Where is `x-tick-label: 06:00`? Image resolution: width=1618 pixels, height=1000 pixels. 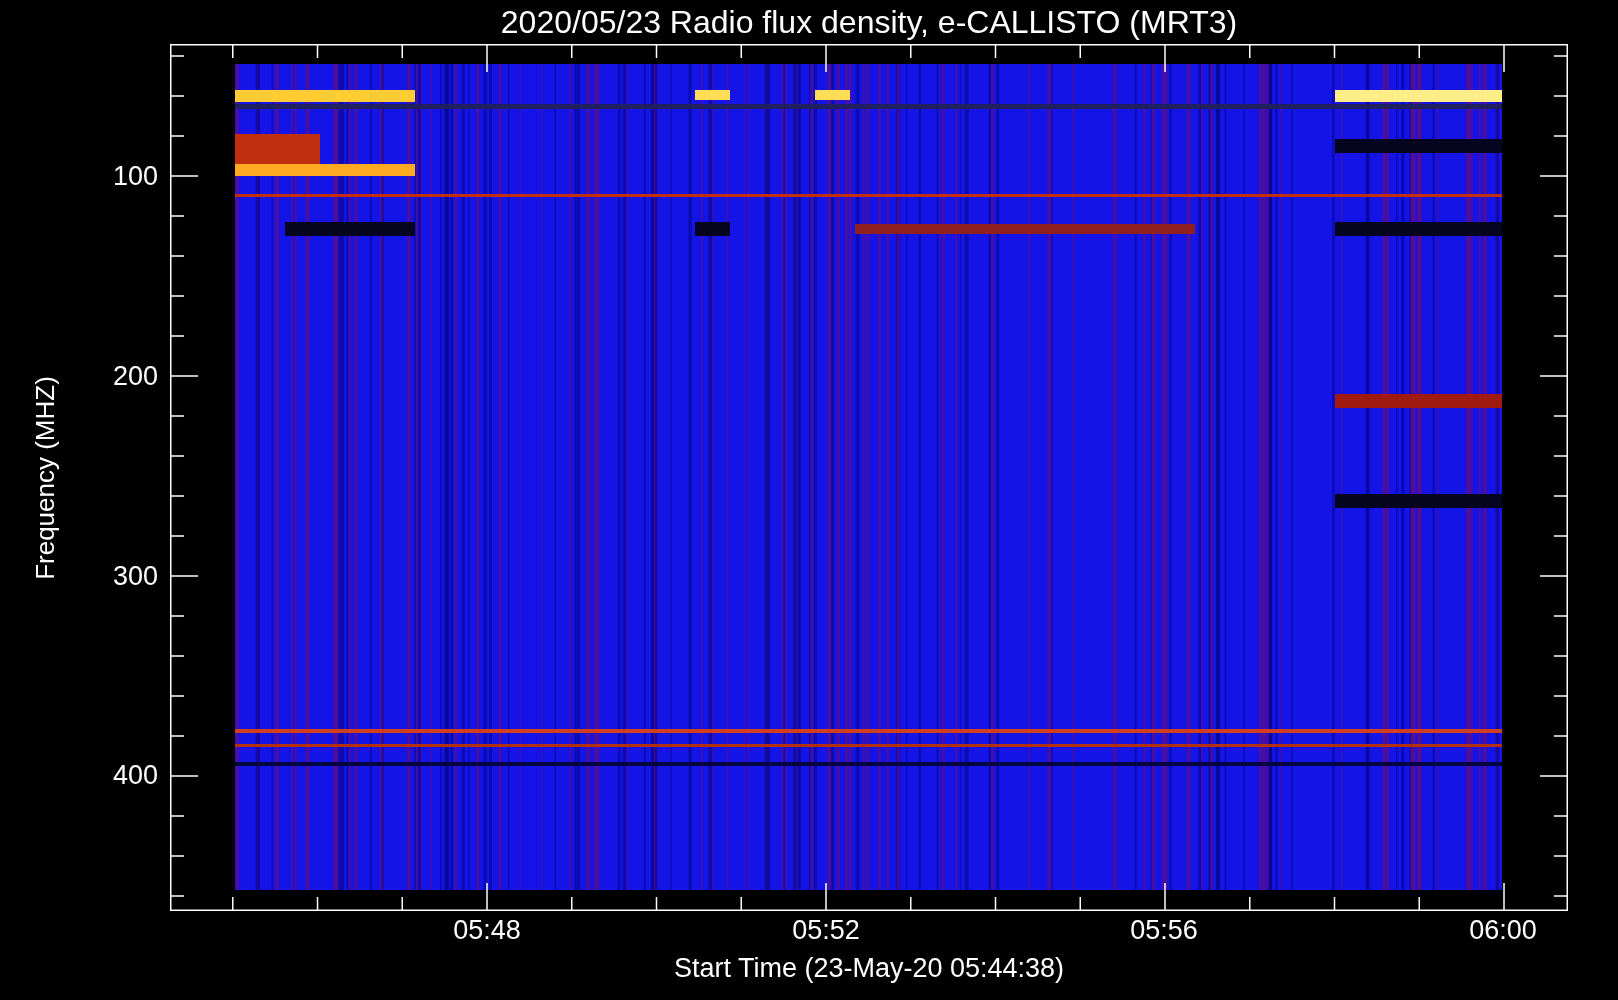
x-tick-label: 06:00 is located at coordinates (1503, 930).